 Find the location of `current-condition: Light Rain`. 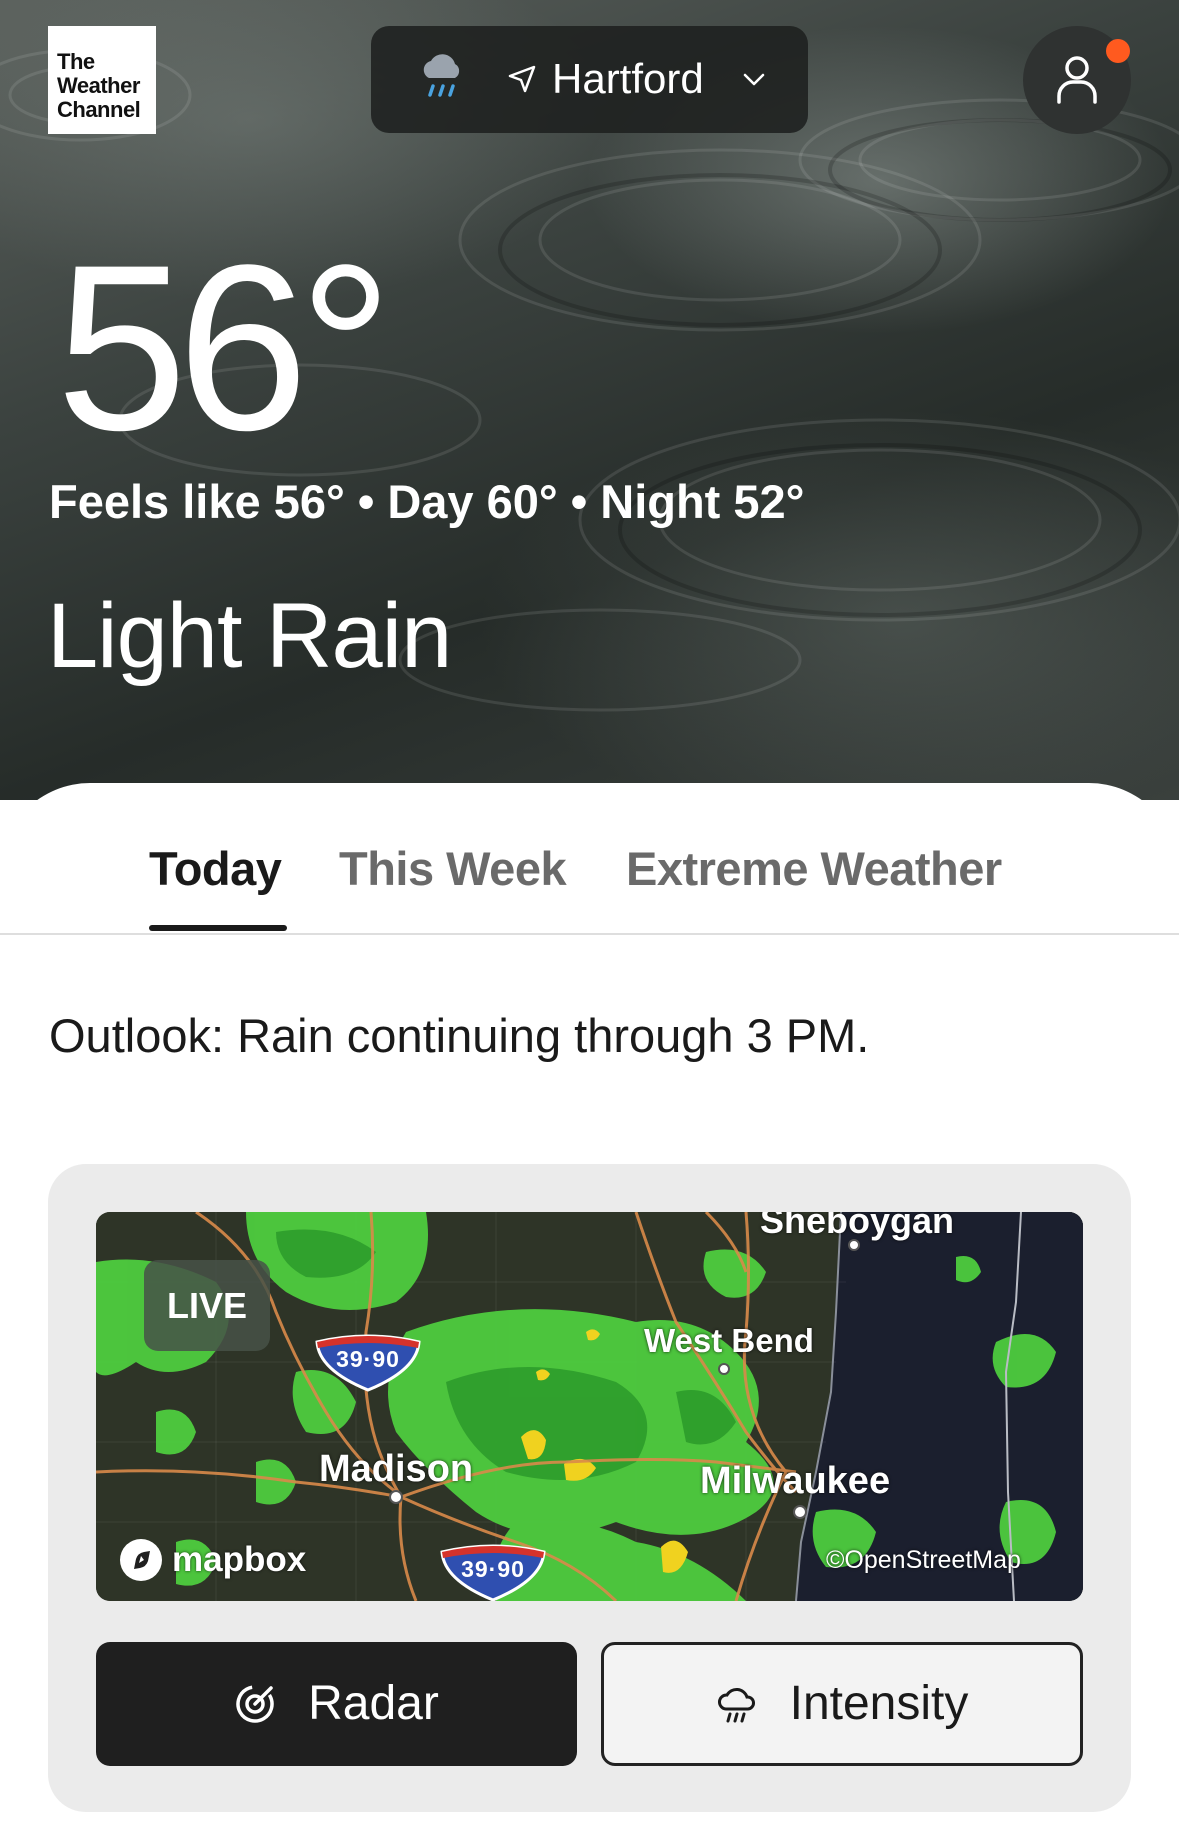

current-condition: Light Rain is located at coordinates (249, 636).